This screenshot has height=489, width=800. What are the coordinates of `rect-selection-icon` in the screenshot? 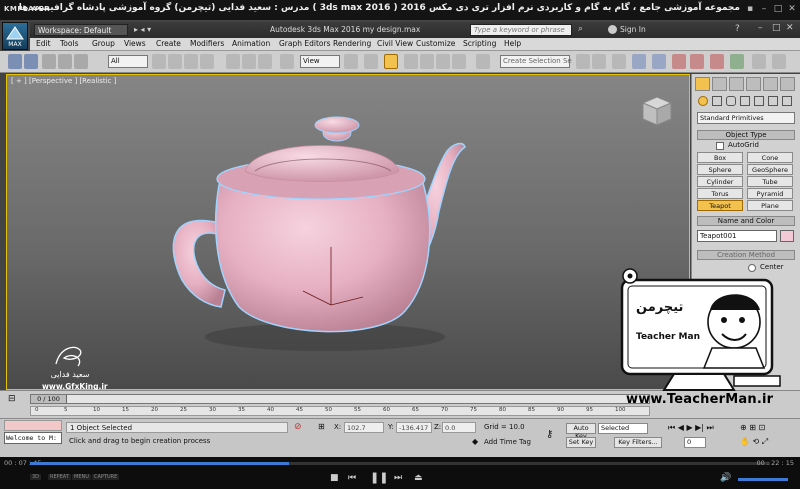 It's located at (191, 61).